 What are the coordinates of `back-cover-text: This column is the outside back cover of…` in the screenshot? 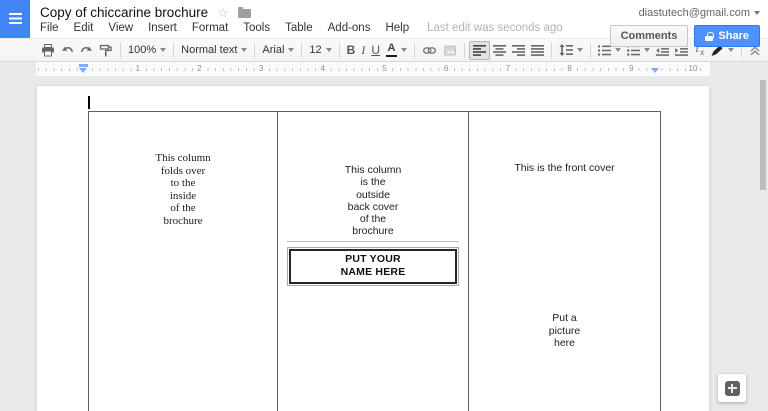 It's located at (373, 175).